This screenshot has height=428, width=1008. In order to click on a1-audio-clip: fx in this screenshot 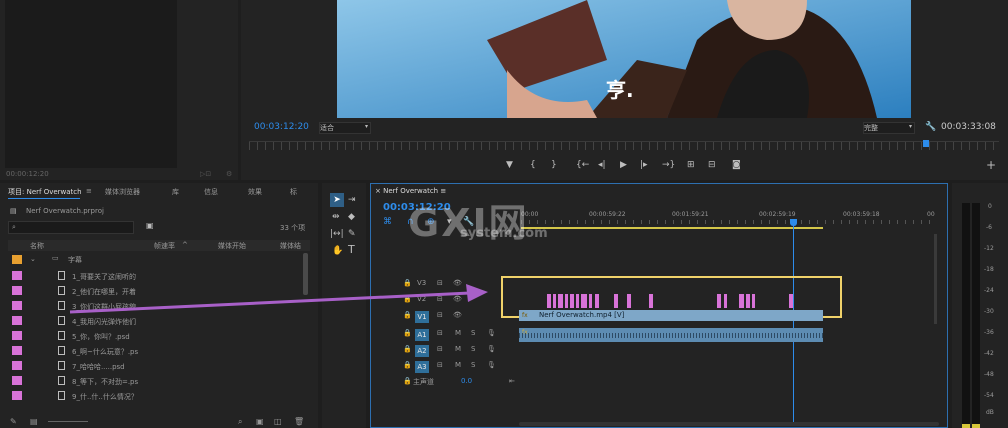, I will do `click(671, 335)`.